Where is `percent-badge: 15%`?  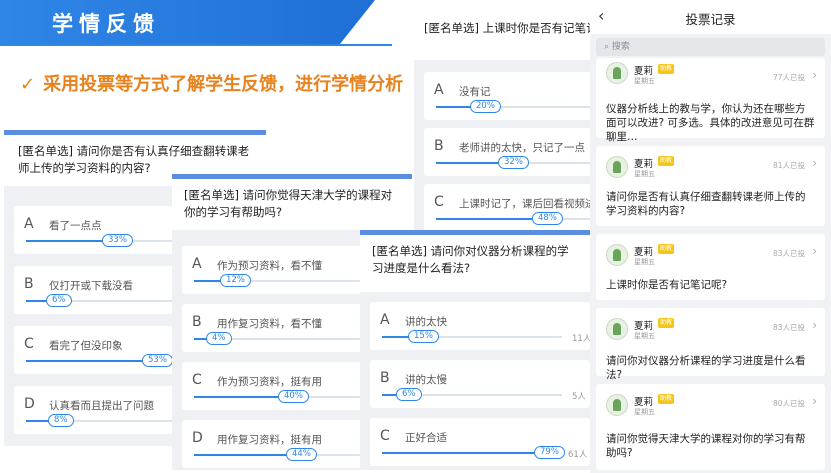 percent-badge: 15% is located at coordinates (423, 336).